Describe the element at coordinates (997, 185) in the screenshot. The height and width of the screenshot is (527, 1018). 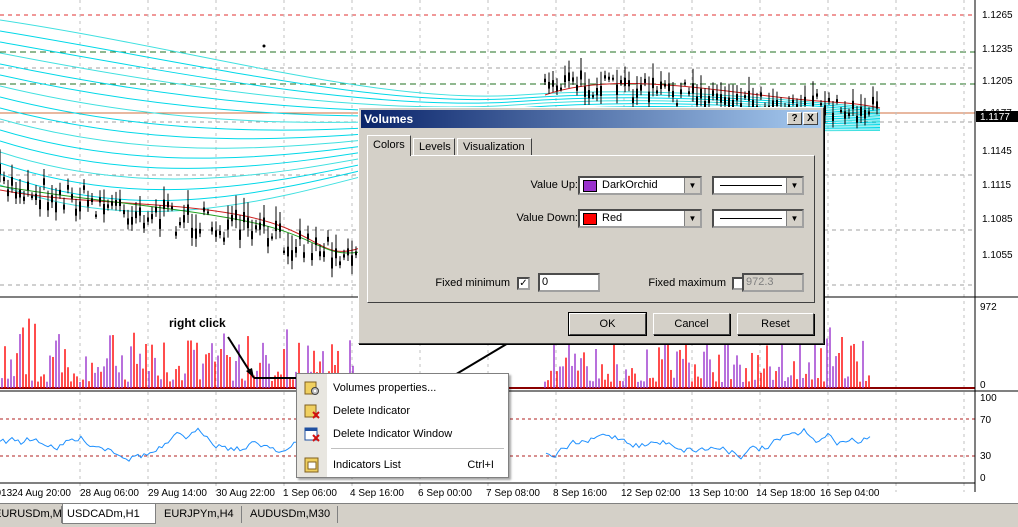
I see `price-tick-label: 1.1115` at that location.